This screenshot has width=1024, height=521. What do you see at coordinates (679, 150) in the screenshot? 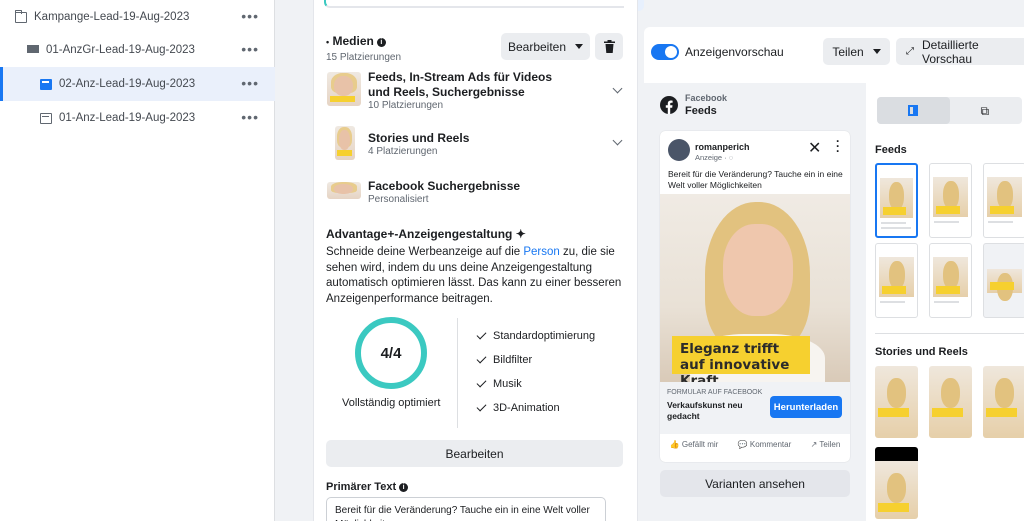
I see `avatar` at bounding box center [679, 150].